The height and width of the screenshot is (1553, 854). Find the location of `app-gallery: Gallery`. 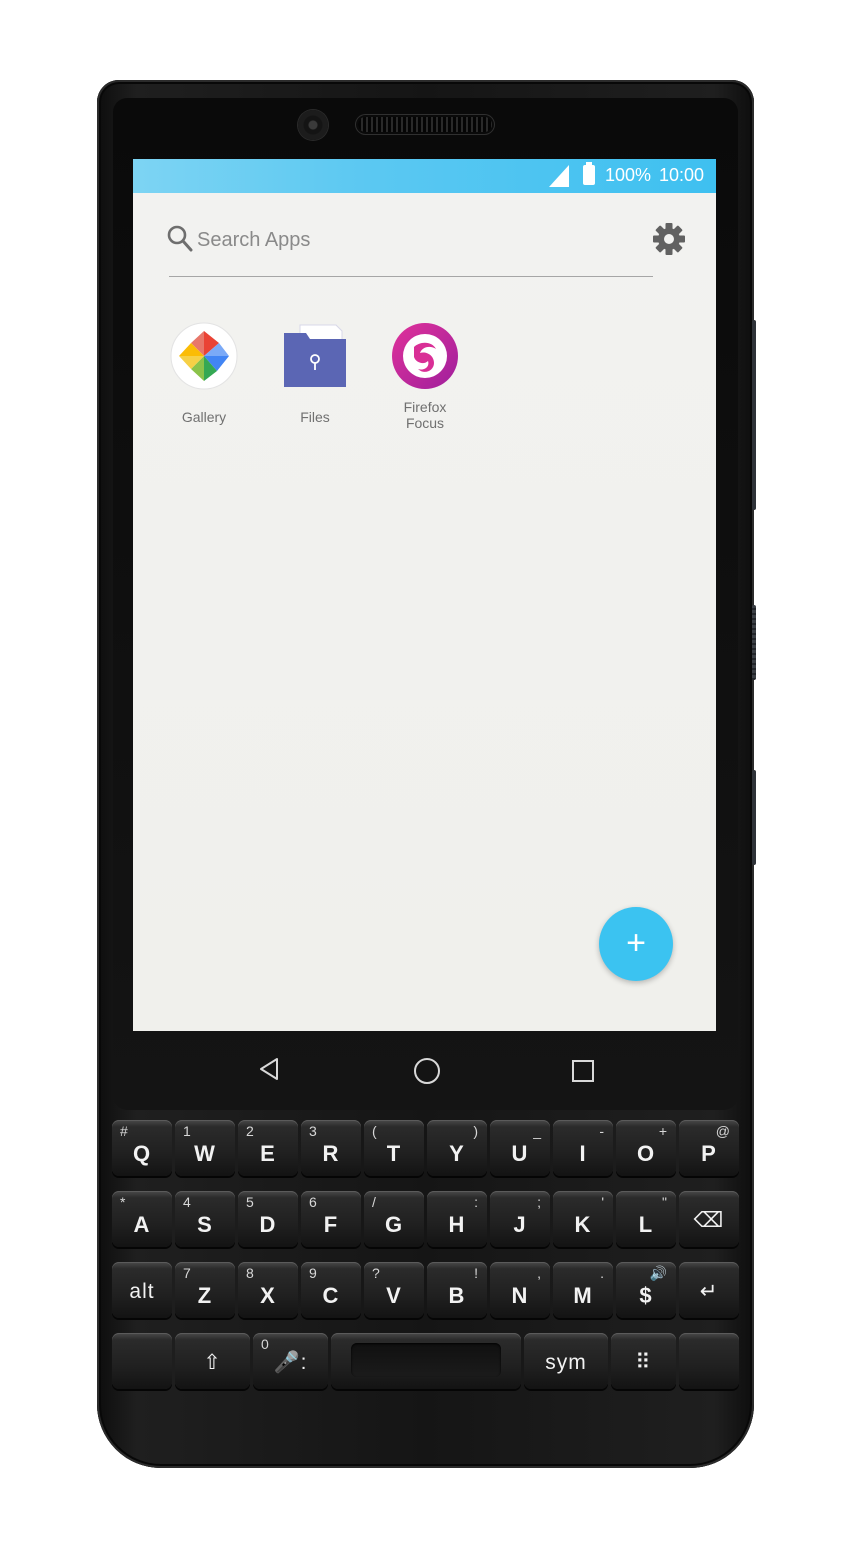

app-gallery: Gallery is located at coordinates (204, 373).